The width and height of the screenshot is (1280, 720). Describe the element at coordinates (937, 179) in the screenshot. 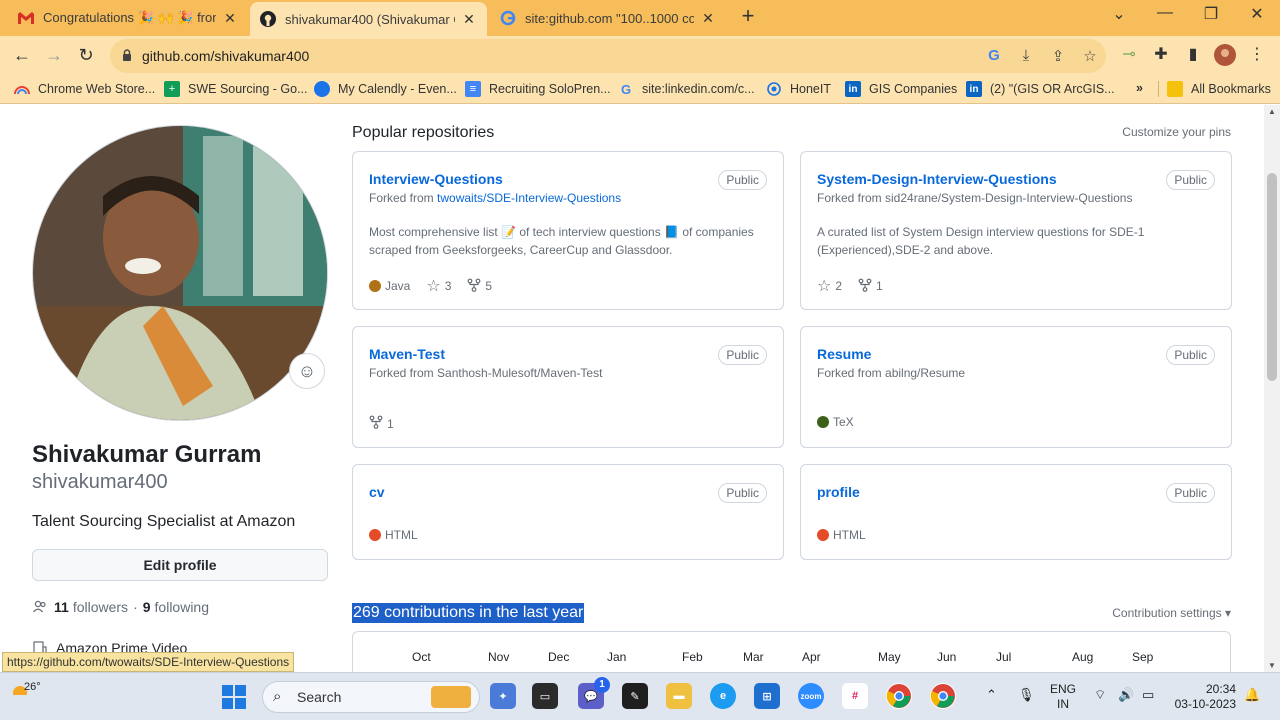

I see `repo-name-link: System-Design-Interview-Questions` at that location.